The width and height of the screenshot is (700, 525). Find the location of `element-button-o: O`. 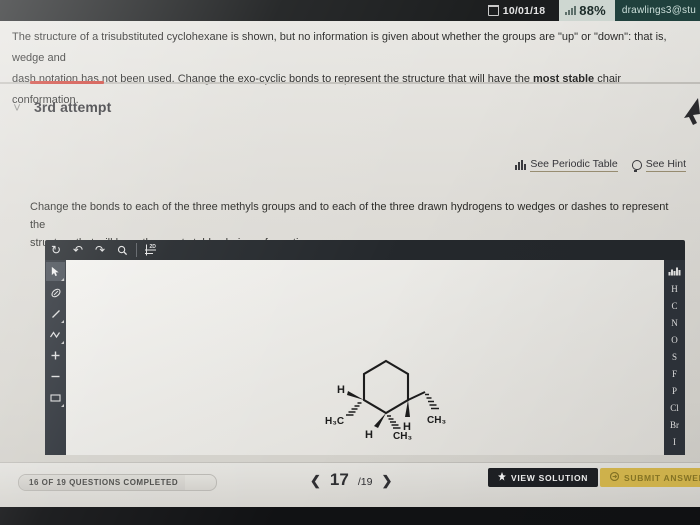

element-button-o: O is located at coordinates (674, 339).